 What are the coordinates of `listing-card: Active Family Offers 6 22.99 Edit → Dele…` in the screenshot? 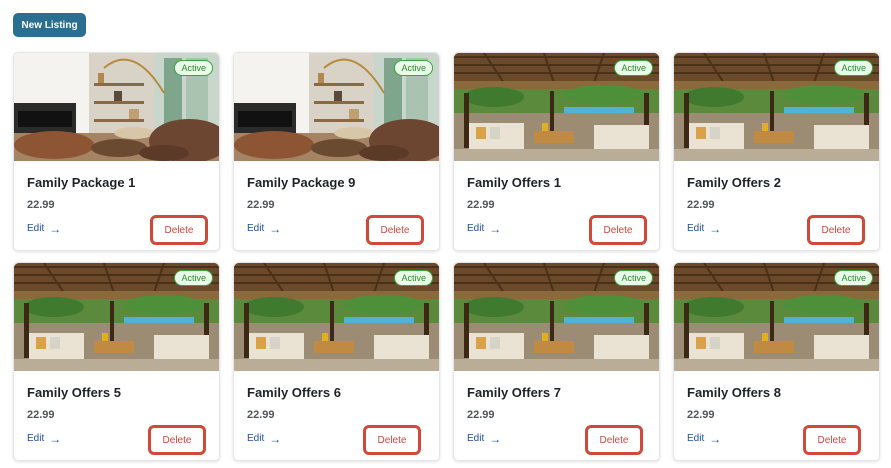 It's located at (336, 361).